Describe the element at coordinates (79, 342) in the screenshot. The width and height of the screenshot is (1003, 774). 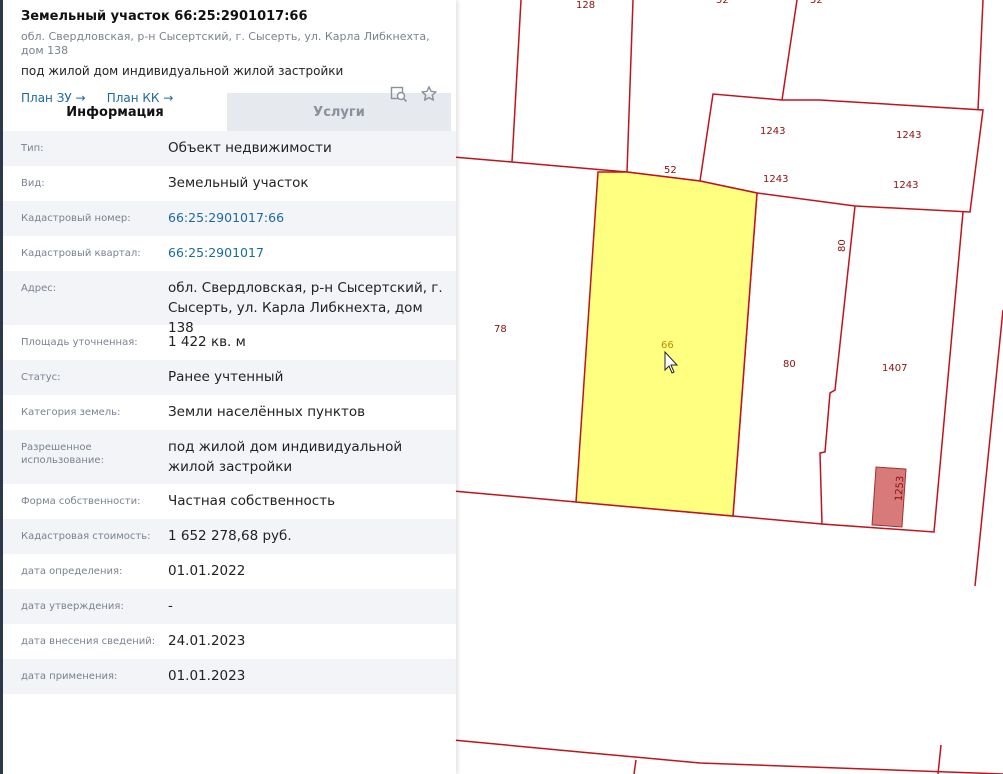
I see `row-label: Площадь уточненная:` at that location.